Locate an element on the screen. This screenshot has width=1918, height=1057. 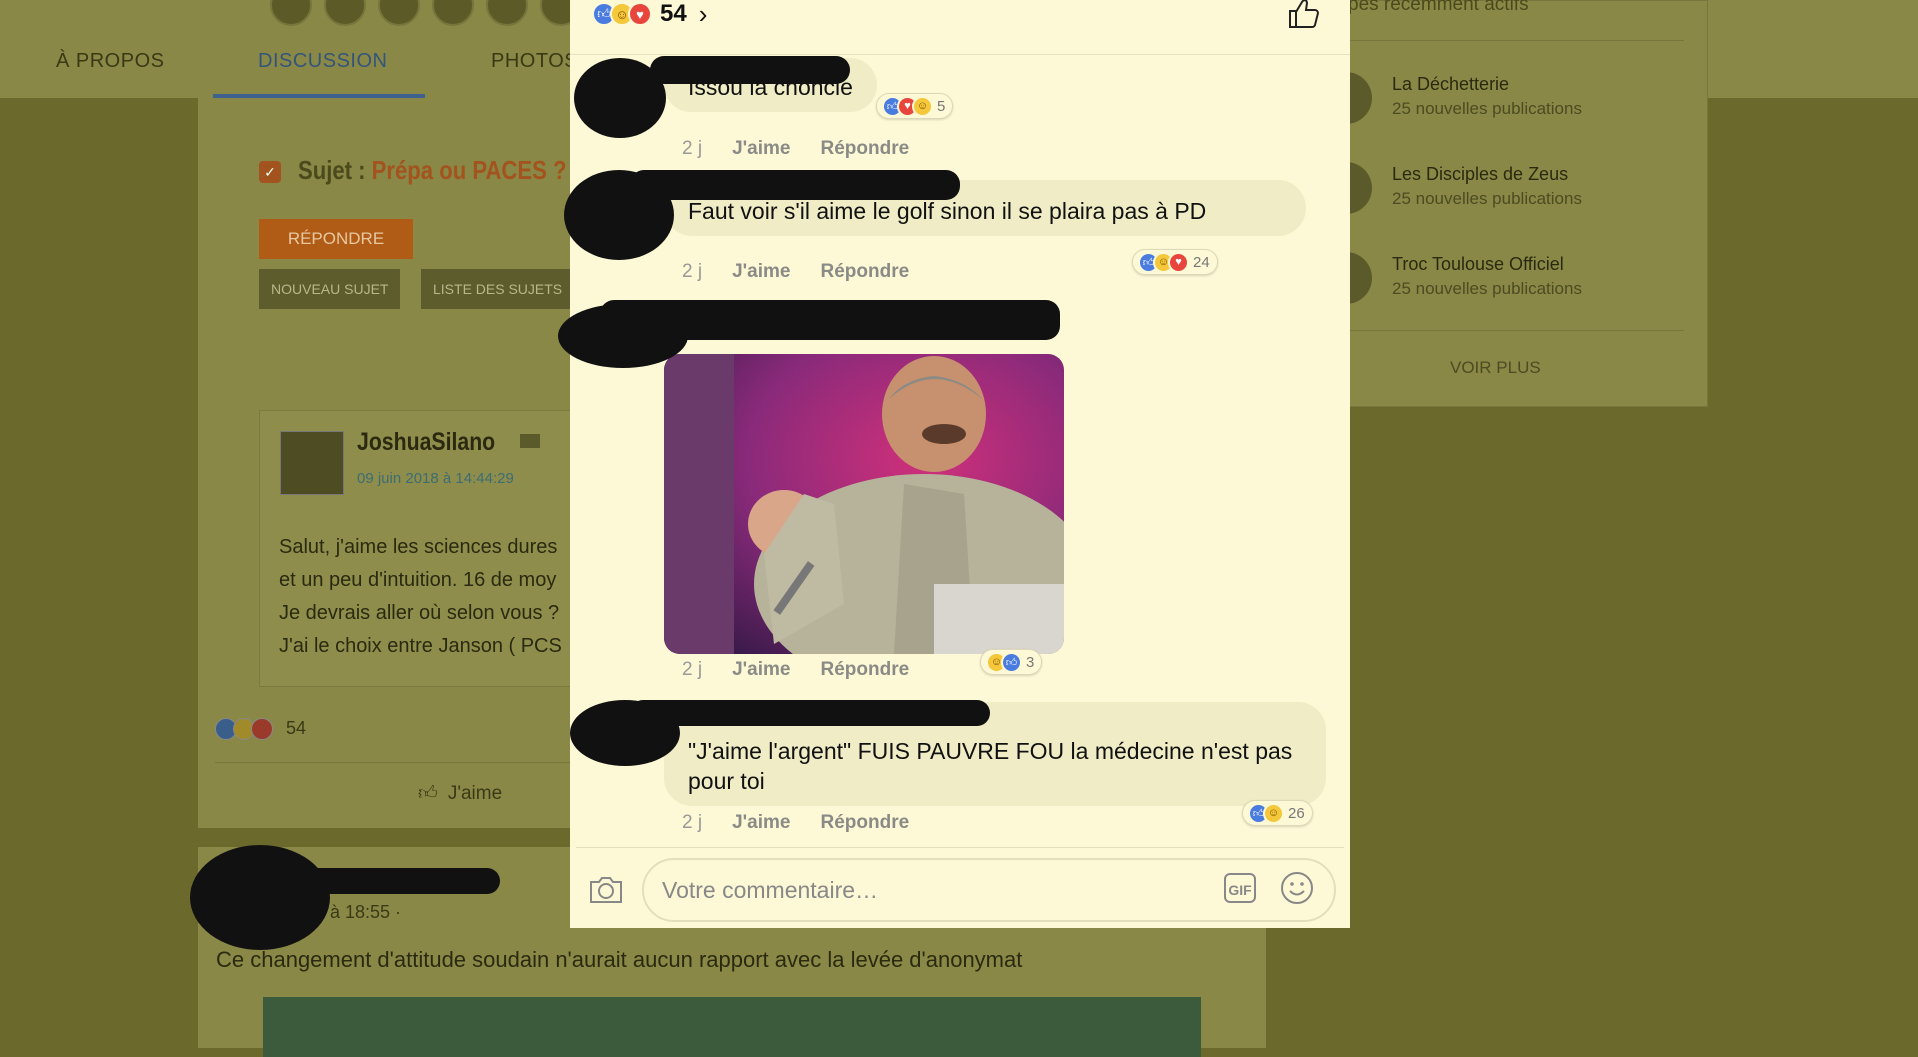
camera-icon is located at coordinates (606, 890).